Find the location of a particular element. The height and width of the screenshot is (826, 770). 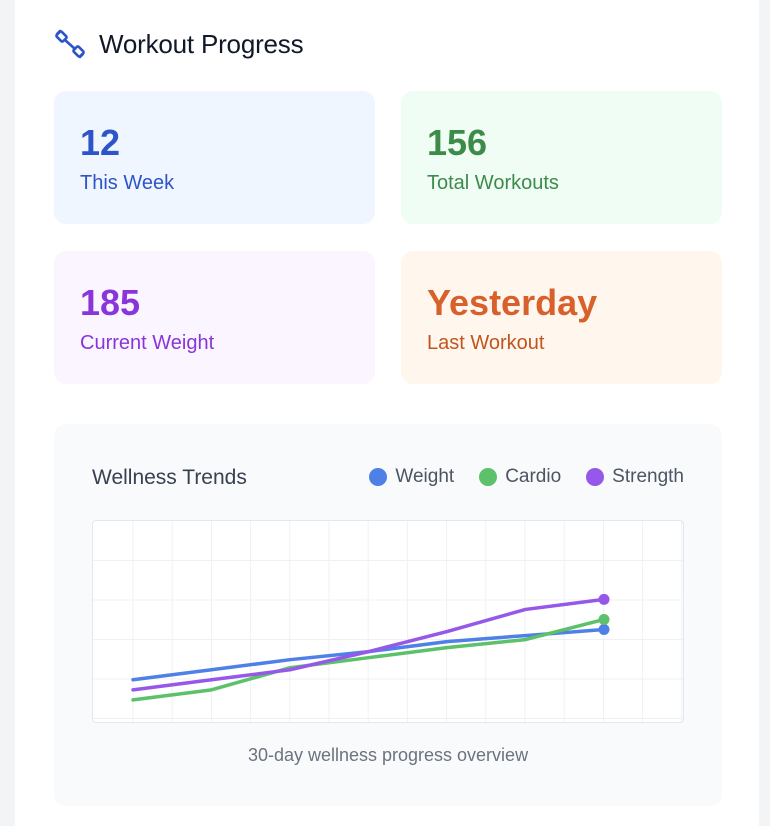

header: Workout Progress is located at coordinates (179, 44).